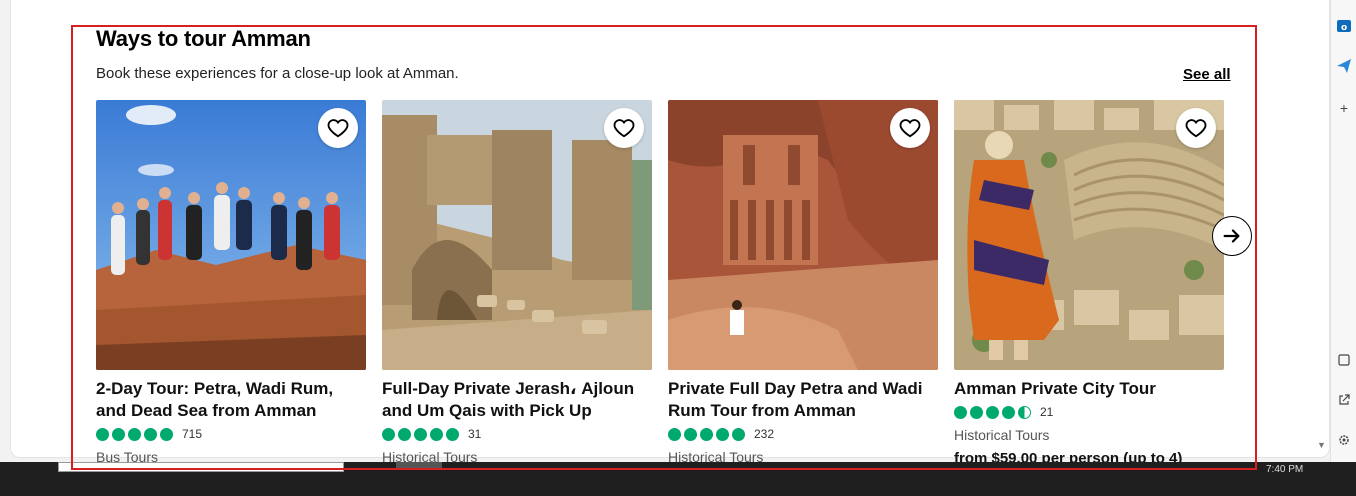 The height and width of the screenshot is (496, 1356). I want to click on bubble-rating: 232, so click(803, 434).